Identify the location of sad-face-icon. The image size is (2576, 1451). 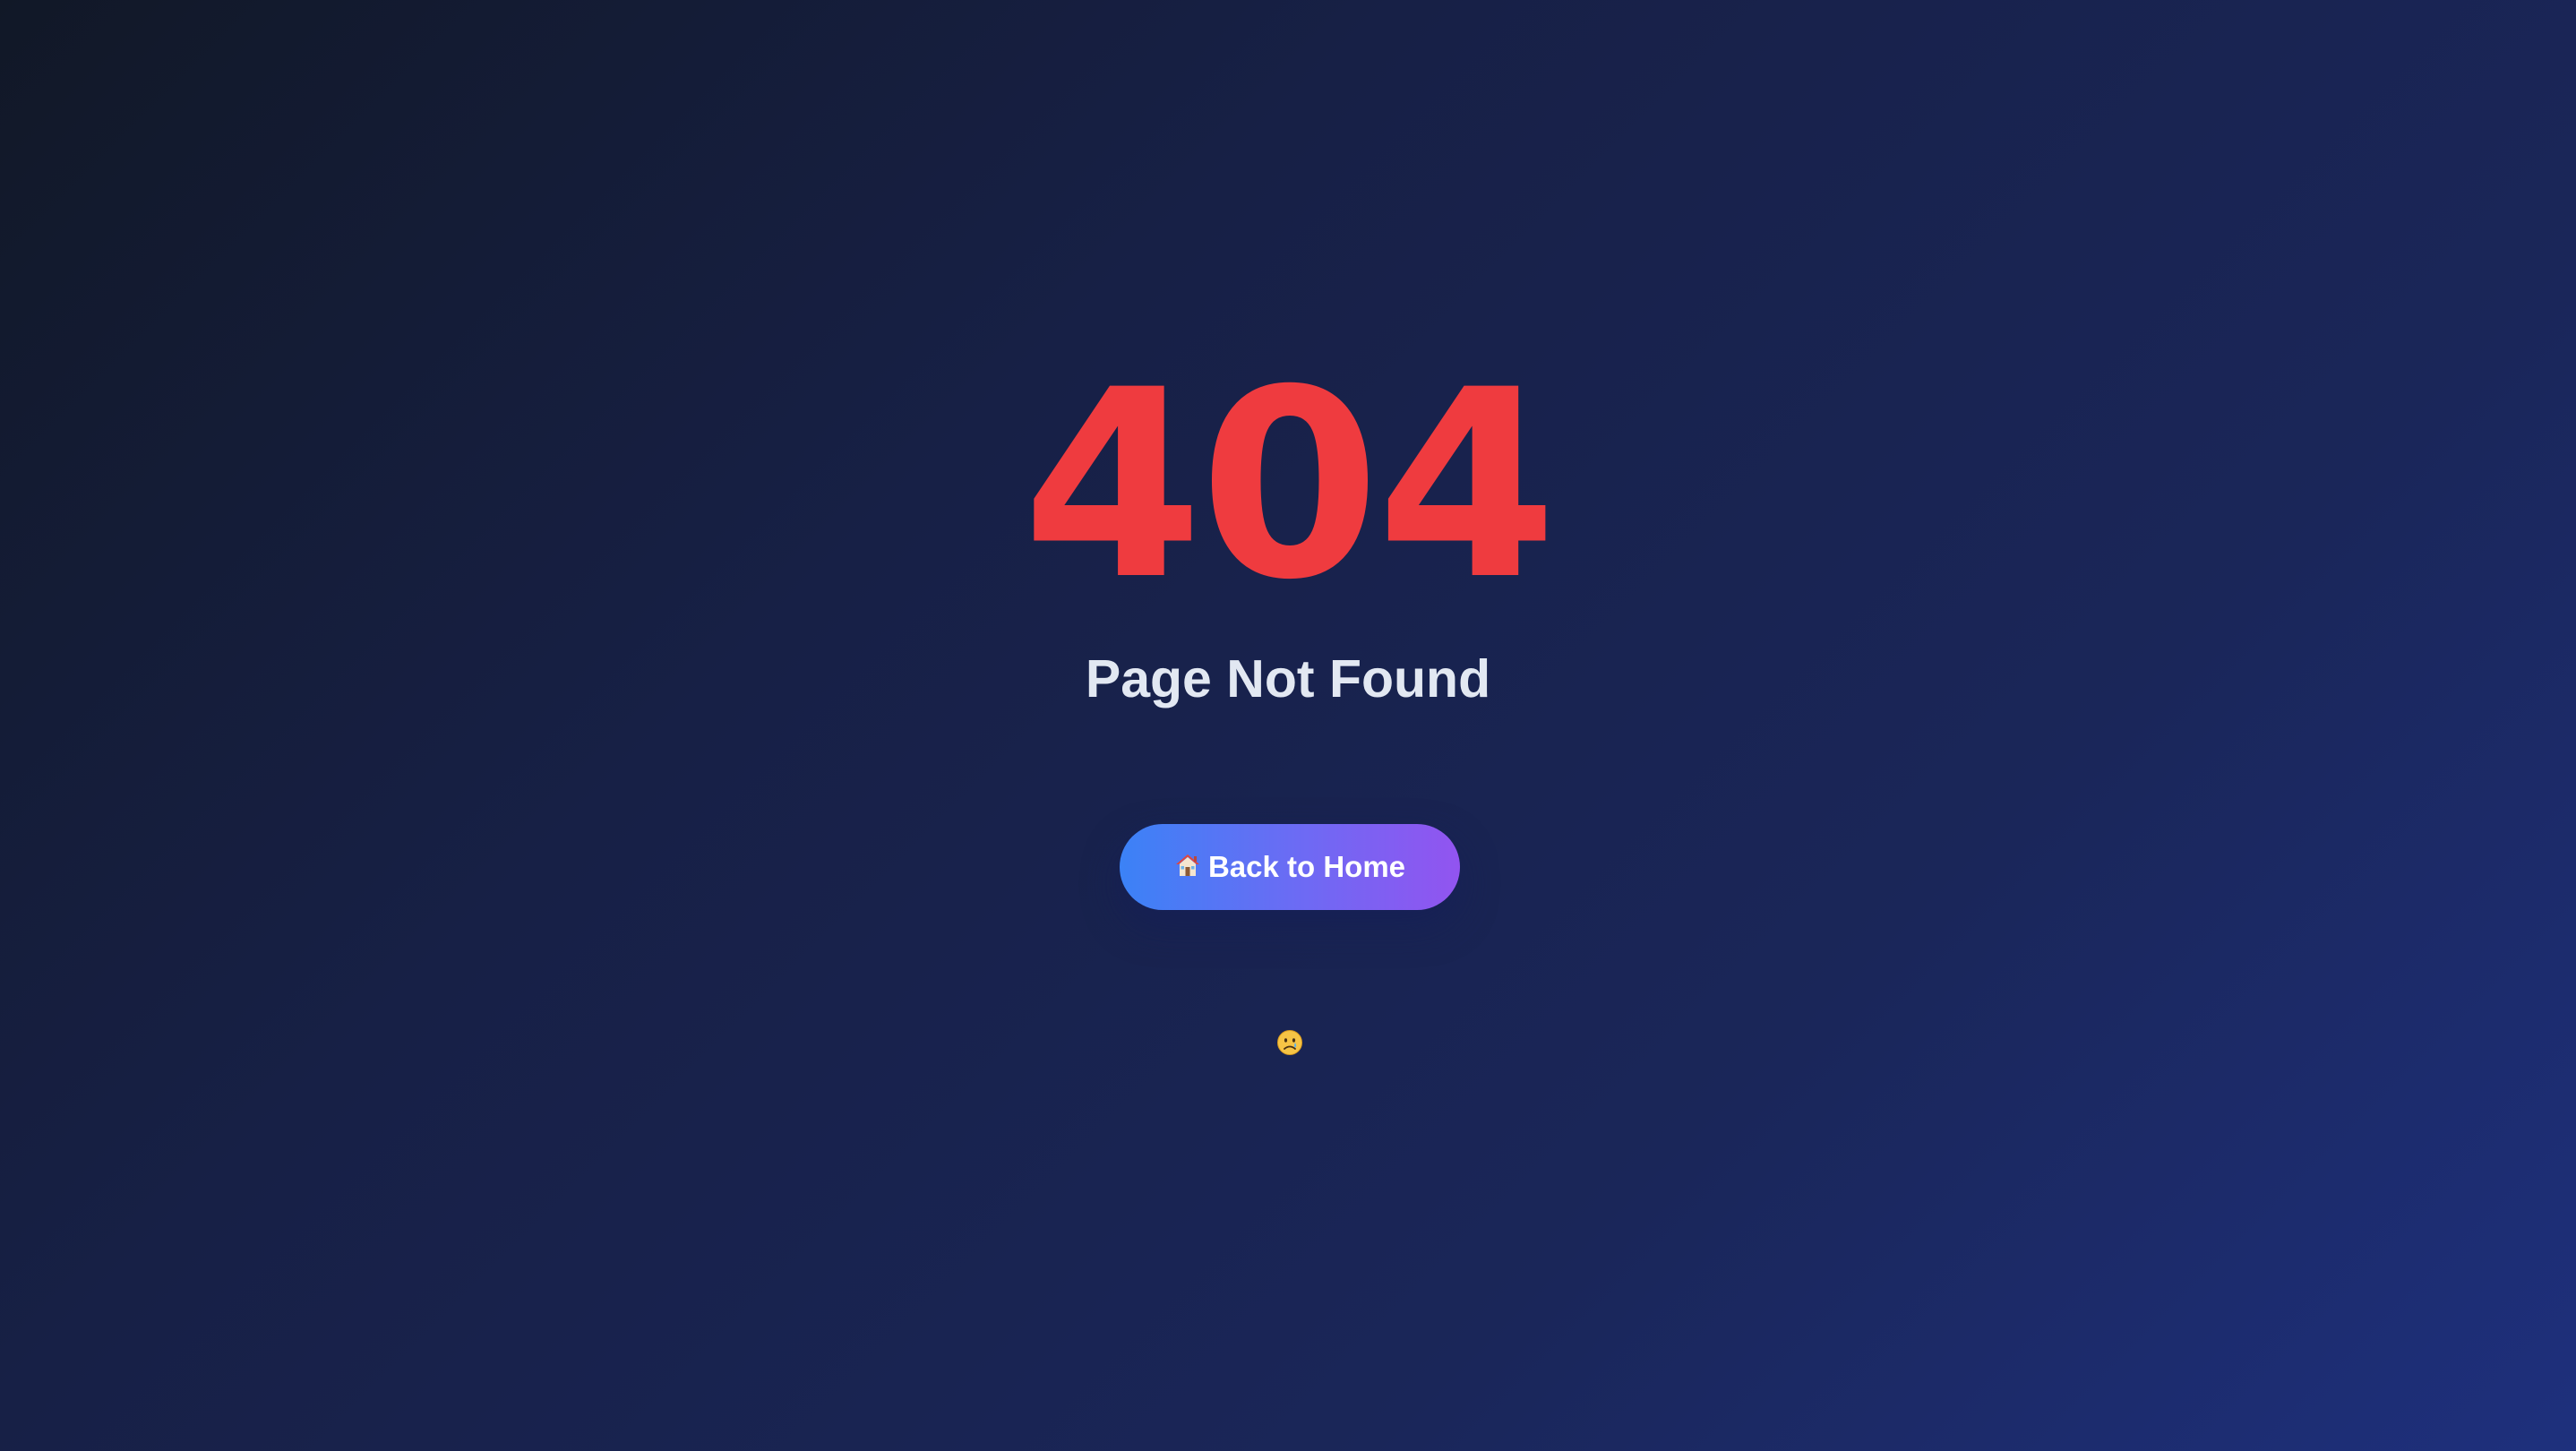
(1289, 1043).